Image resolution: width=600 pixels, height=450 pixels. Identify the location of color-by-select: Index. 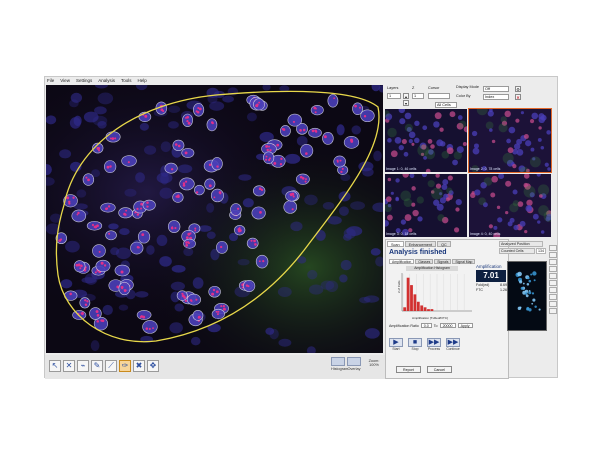
(496, 97).